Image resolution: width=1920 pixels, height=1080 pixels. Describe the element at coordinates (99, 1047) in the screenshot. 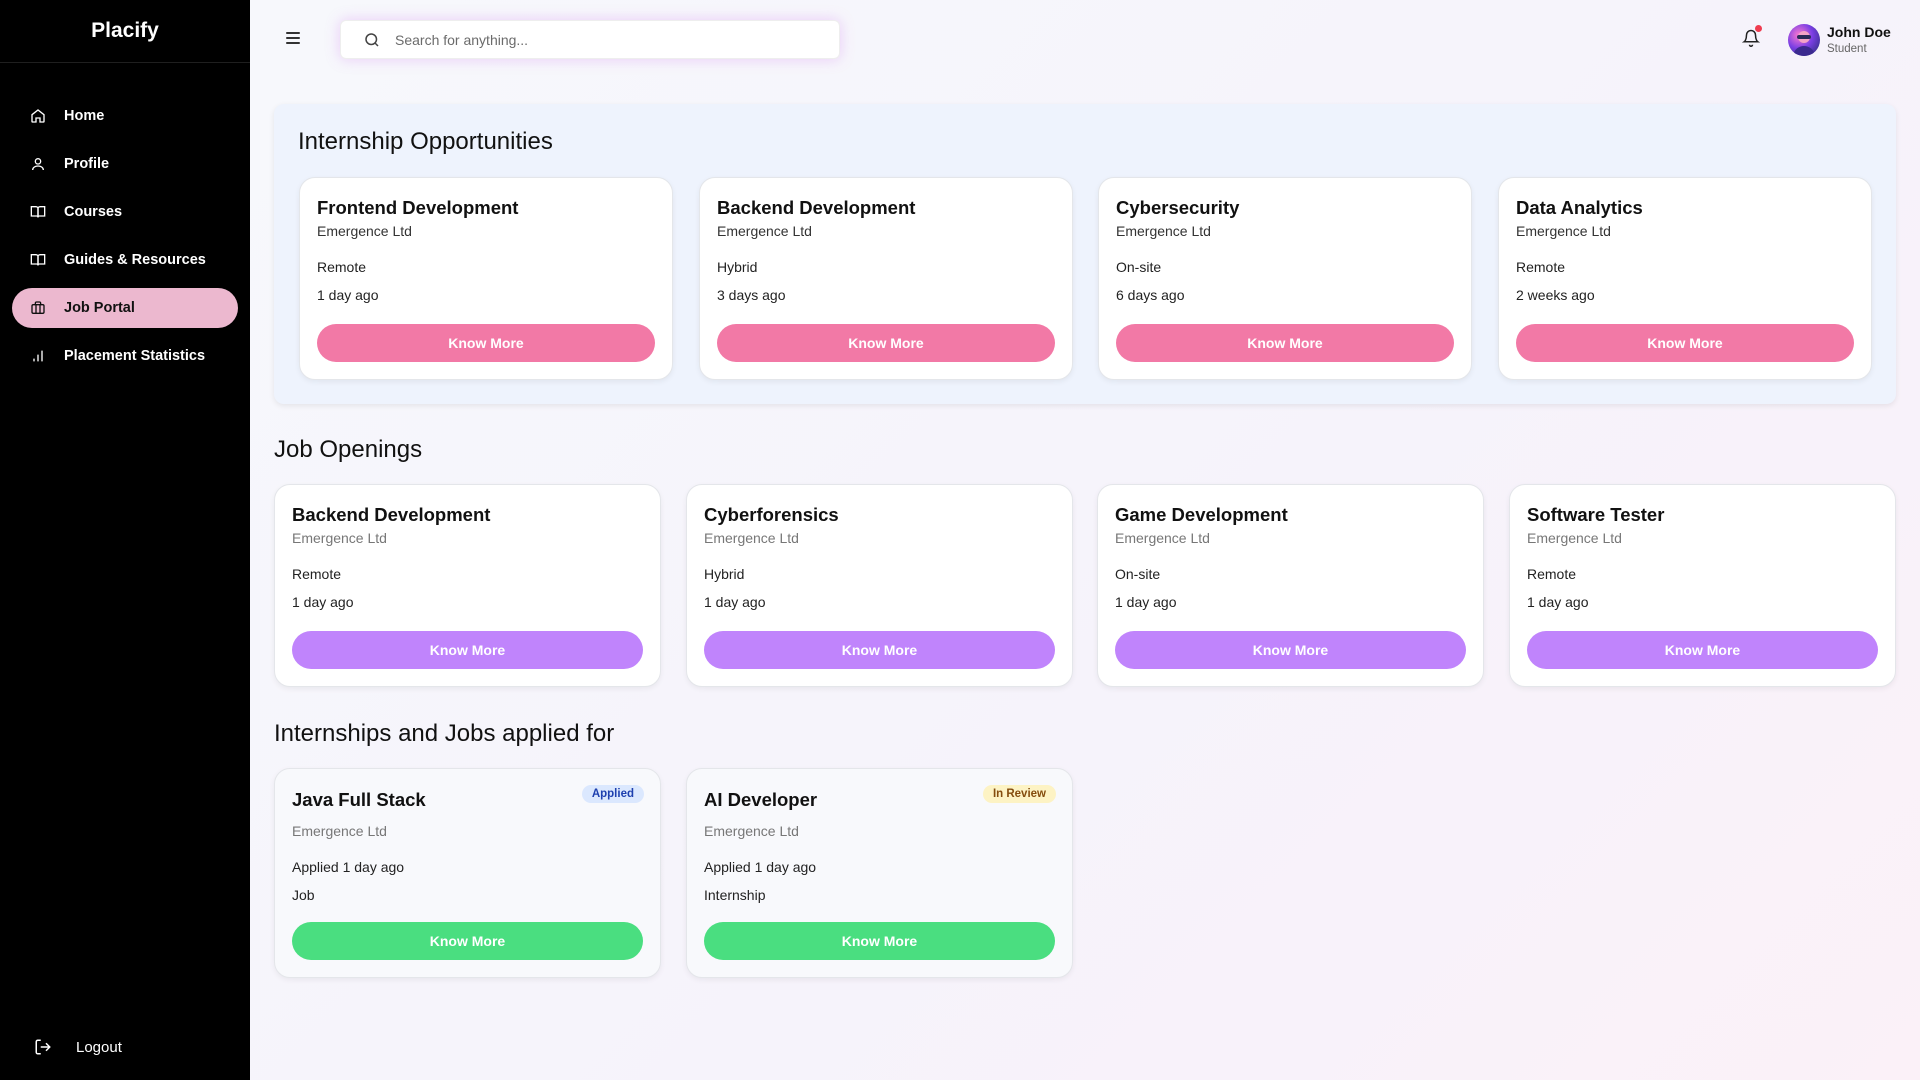

I see `logout-label: Logout` at that location.